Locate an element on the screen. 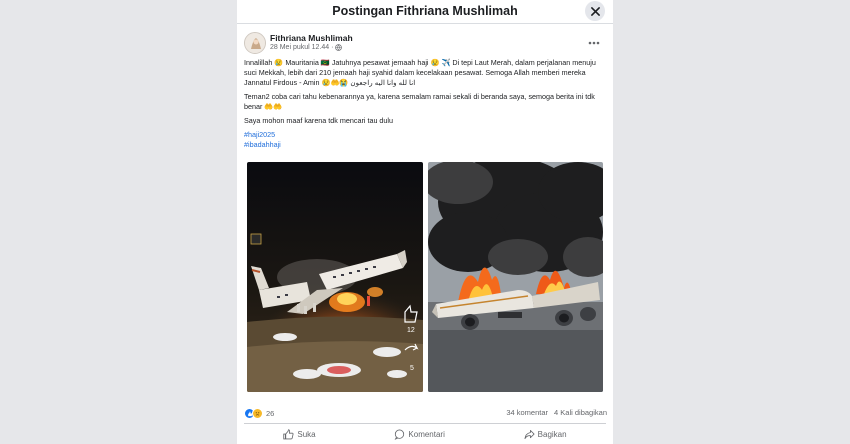 Image resolution: width=850 pixels, height=444 pixels. post-actions: Suka Komentari Bagikan is located at coordinates (425, 434).